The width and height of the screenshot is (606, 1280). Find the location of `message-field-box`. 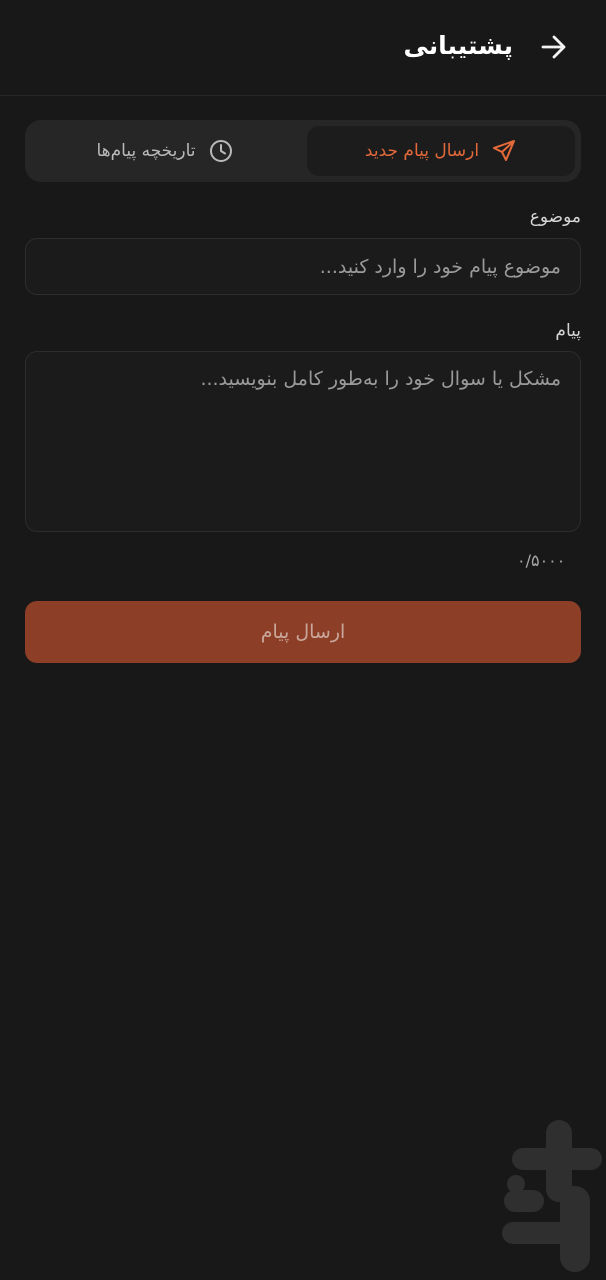

message-field-box is located at coordinates (303, 441).